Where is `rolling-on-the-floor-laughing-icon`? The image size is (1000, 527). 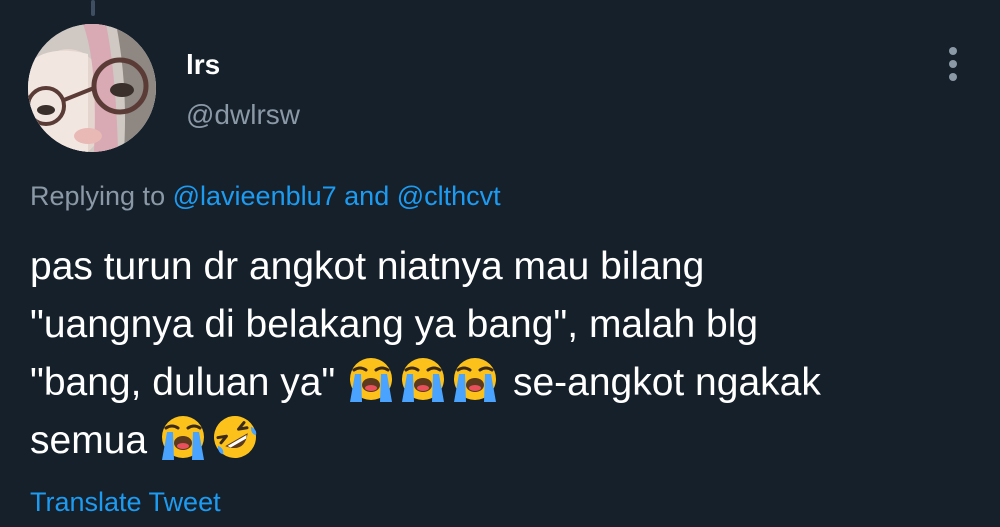 rolling-on-the-floor-laughing-icon is located at coordinates (235, 437).